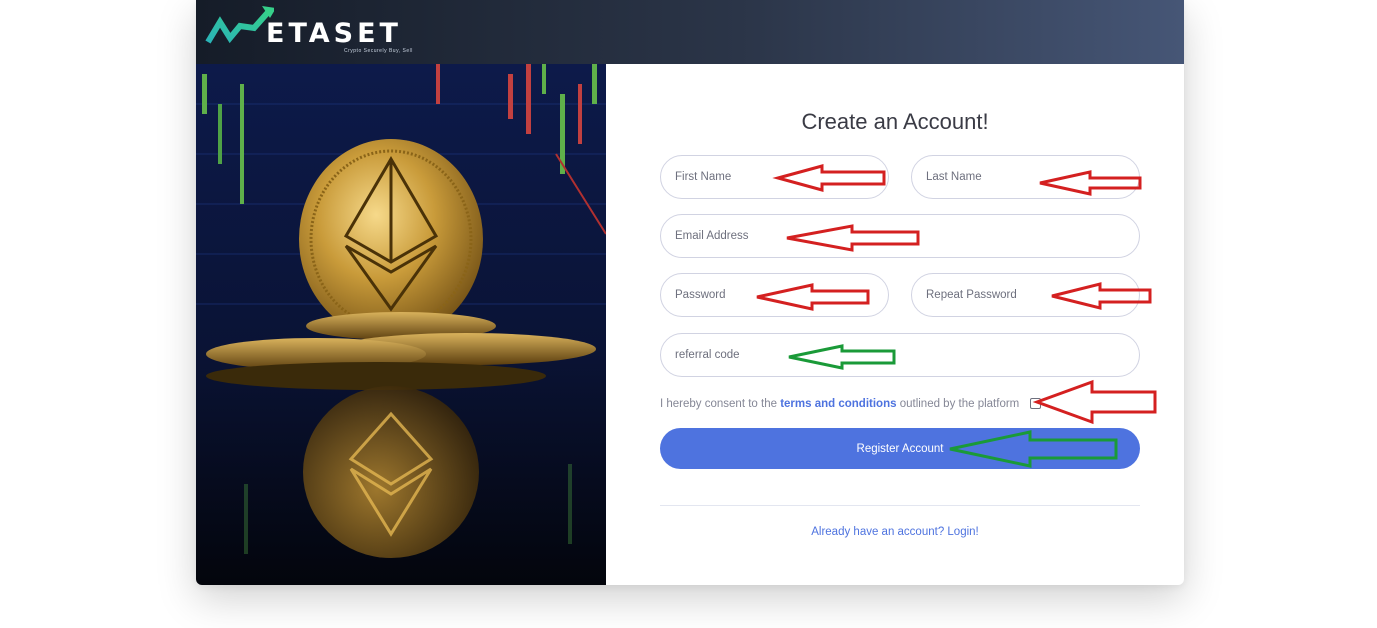 The image size is (1377, 628). I want to click on rising-arrow-m-icon, so click(240, 25).